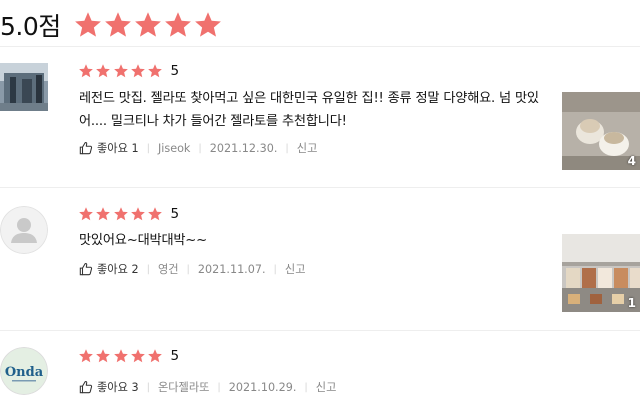  Describe the element at coordinates (143, 240) in the screenshot. I see `review-text: 맛있어요~대박대박~~` at that location.